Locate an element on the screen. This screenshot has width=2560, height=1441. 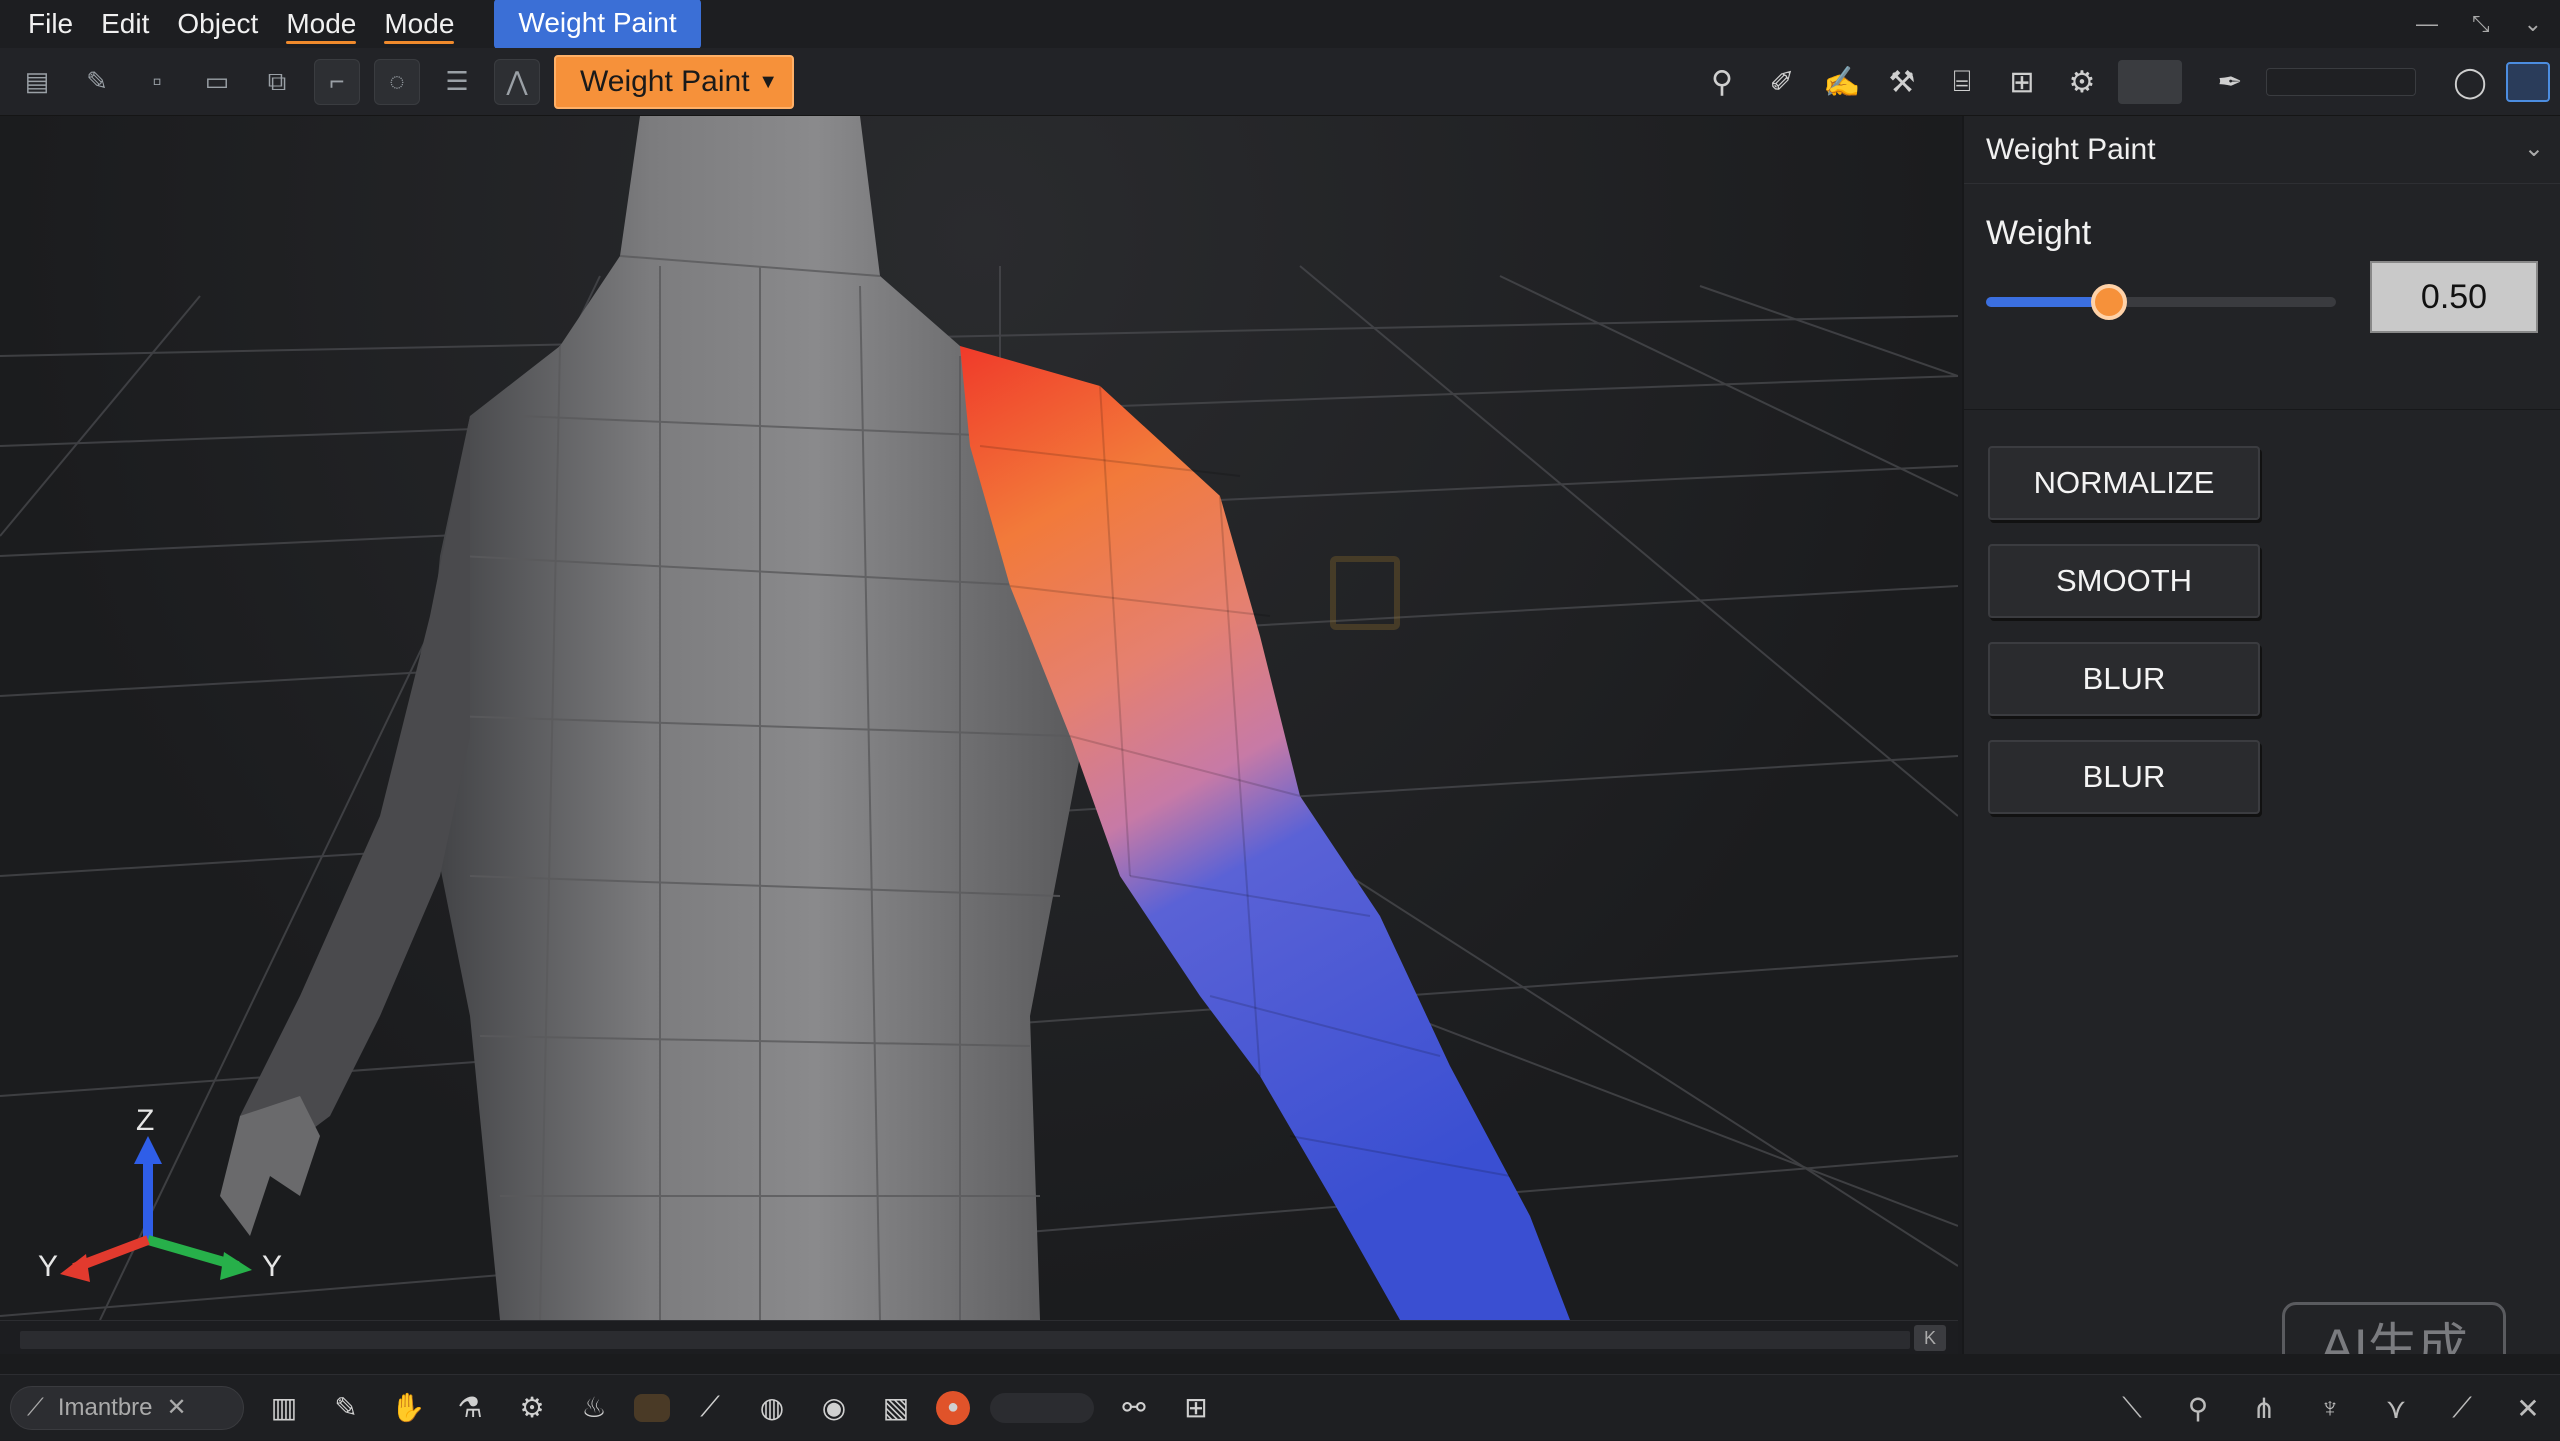
pipette-icon: ✎ is located at coordinates (346, 1408).